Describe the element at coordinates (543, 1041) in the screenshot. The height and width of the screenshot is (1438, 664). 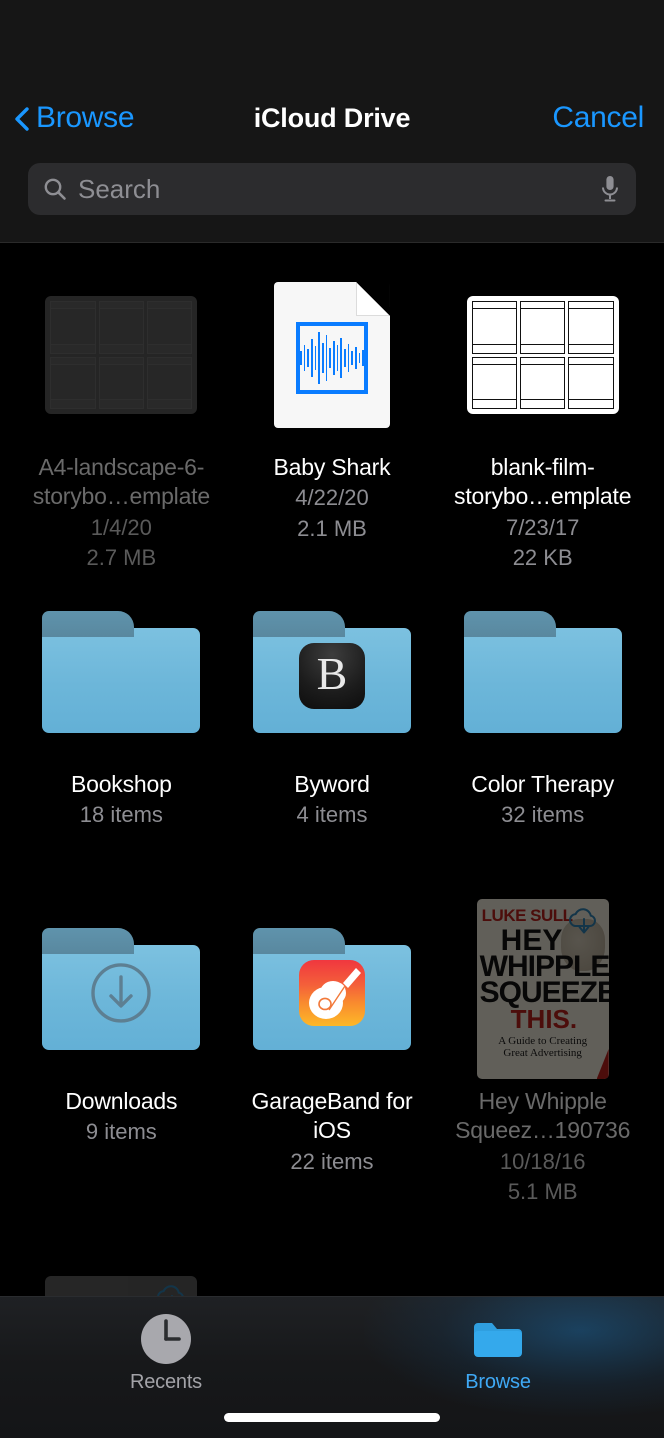
I see `book-subtitle-line1: A Guide to Creating` at that location.